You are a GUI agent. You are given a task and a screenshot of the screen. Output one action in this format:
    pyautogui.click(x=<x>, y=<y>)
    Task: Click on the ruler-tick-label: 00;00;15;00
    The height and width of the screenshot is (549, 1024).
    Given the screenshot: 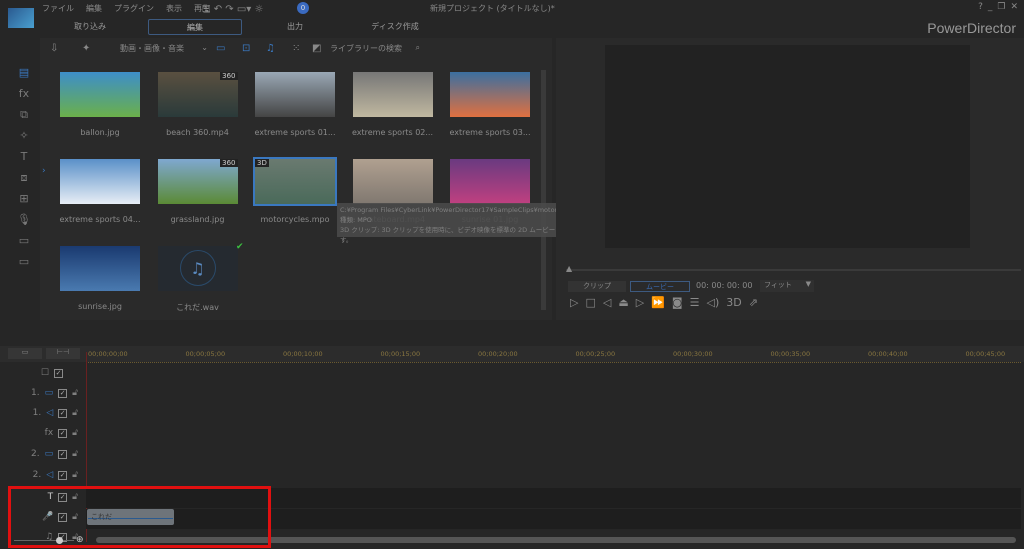 What is the action you would take?
    pyautogui.click(x=400, y=354)
    